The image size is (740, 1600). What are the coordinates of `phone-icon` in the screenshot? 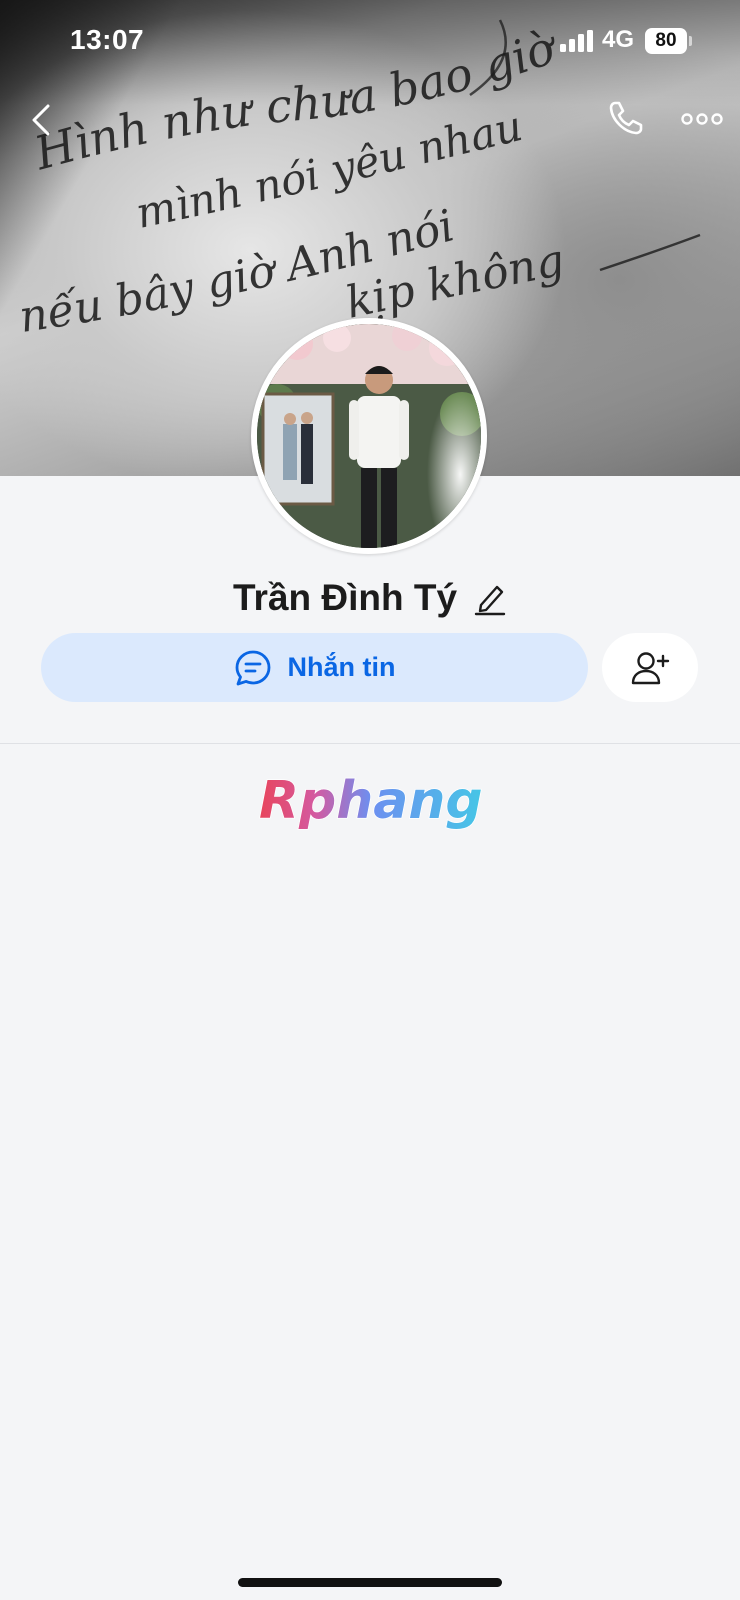 It's located at (626, 118).